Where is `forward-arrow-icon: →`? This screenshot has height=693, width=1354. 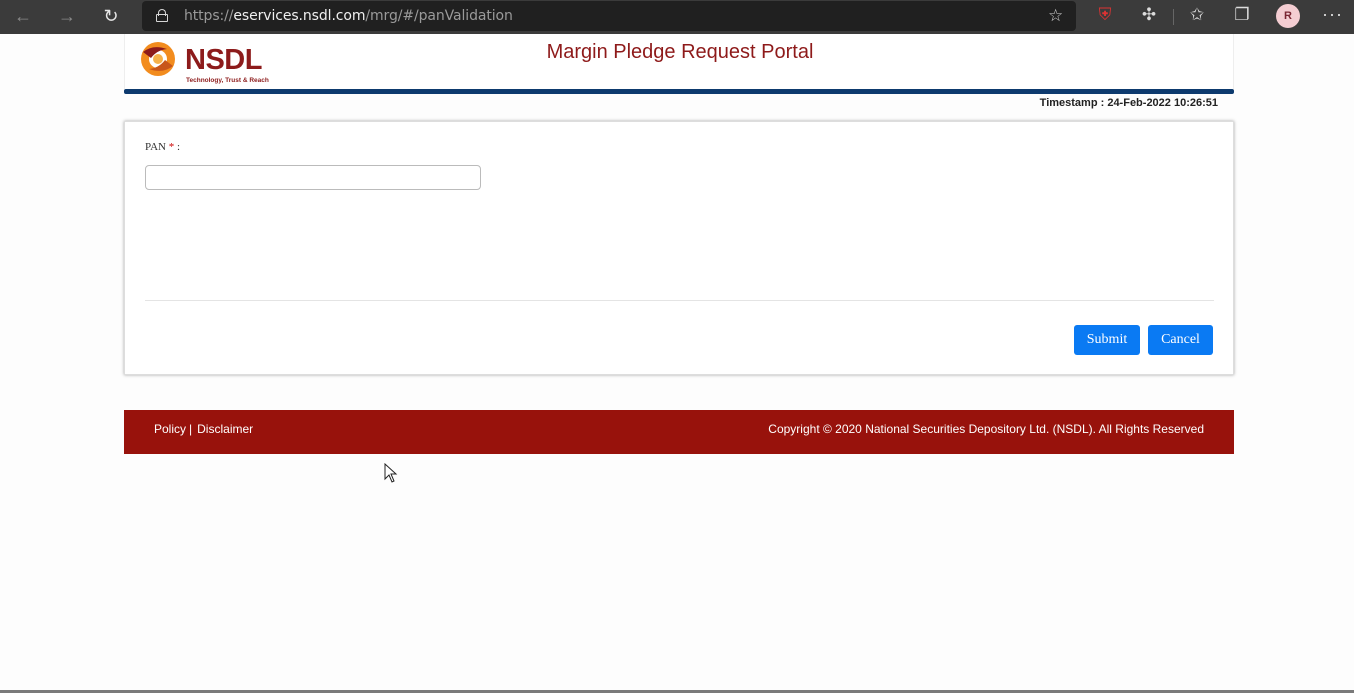
forward-arrow-icon: → is located at coordinates (67, 16).